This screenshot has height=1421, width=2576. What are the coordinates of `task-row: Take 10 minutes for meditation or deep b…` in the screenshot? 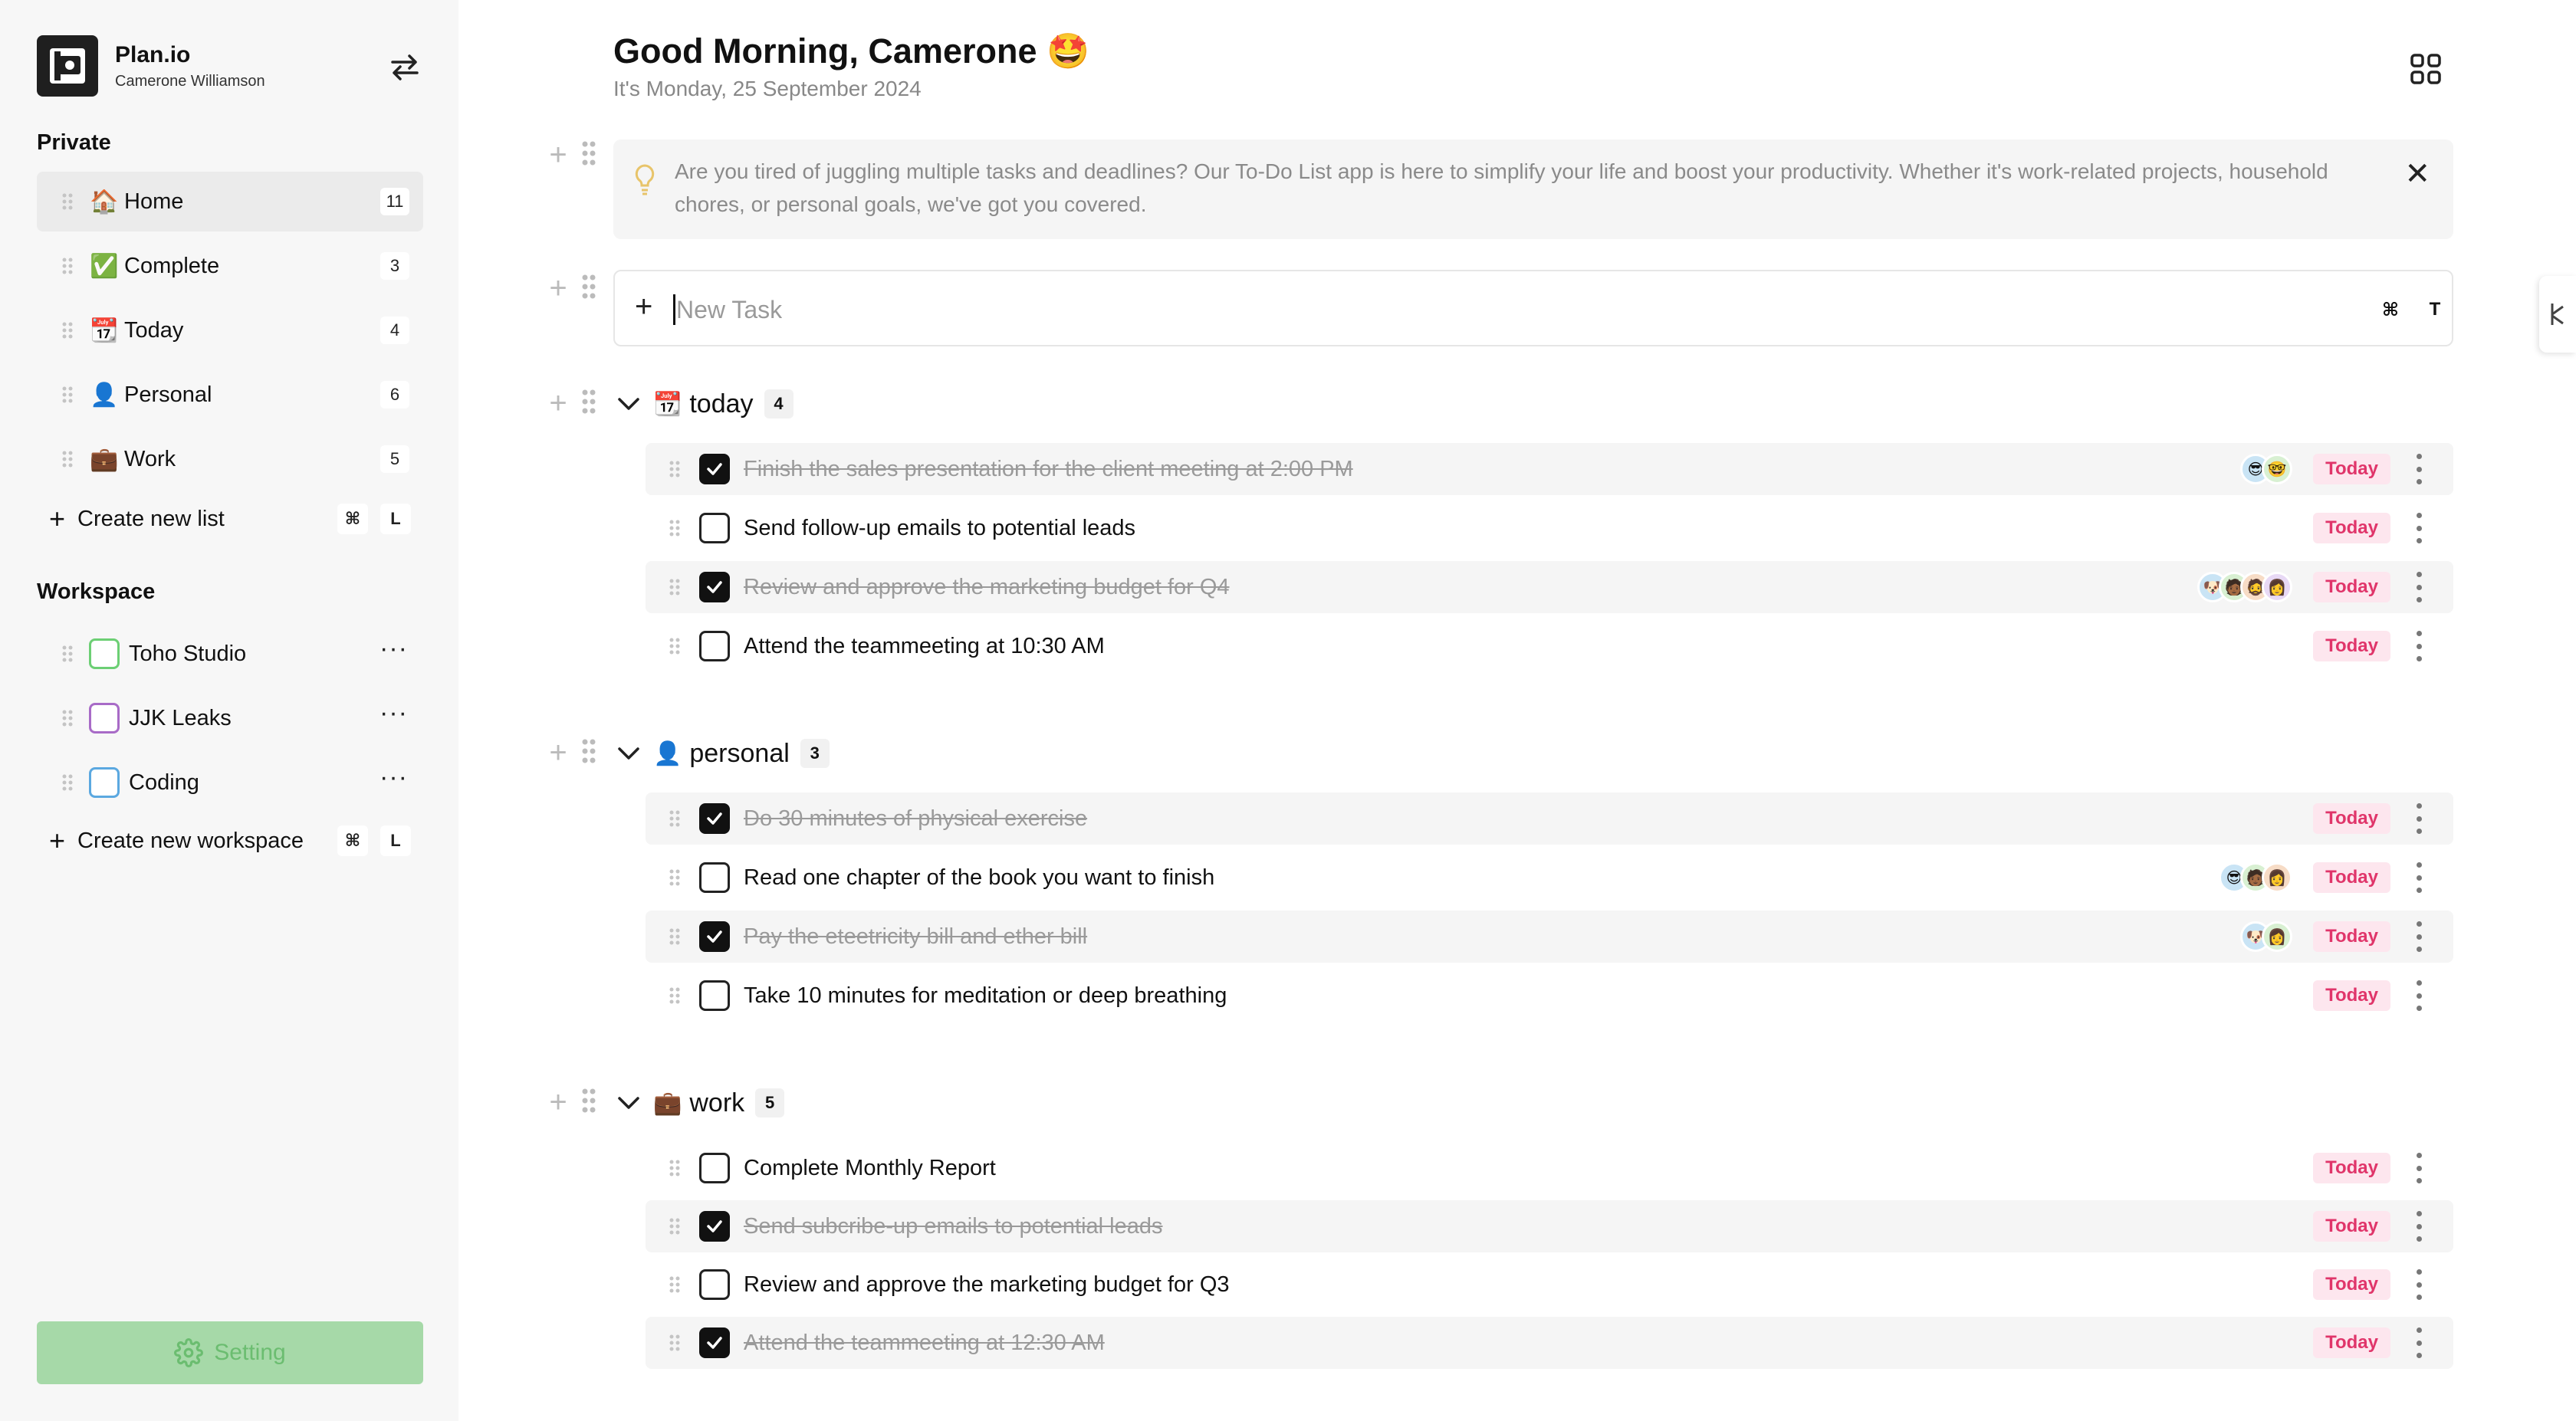 It's located at (1550, 996).